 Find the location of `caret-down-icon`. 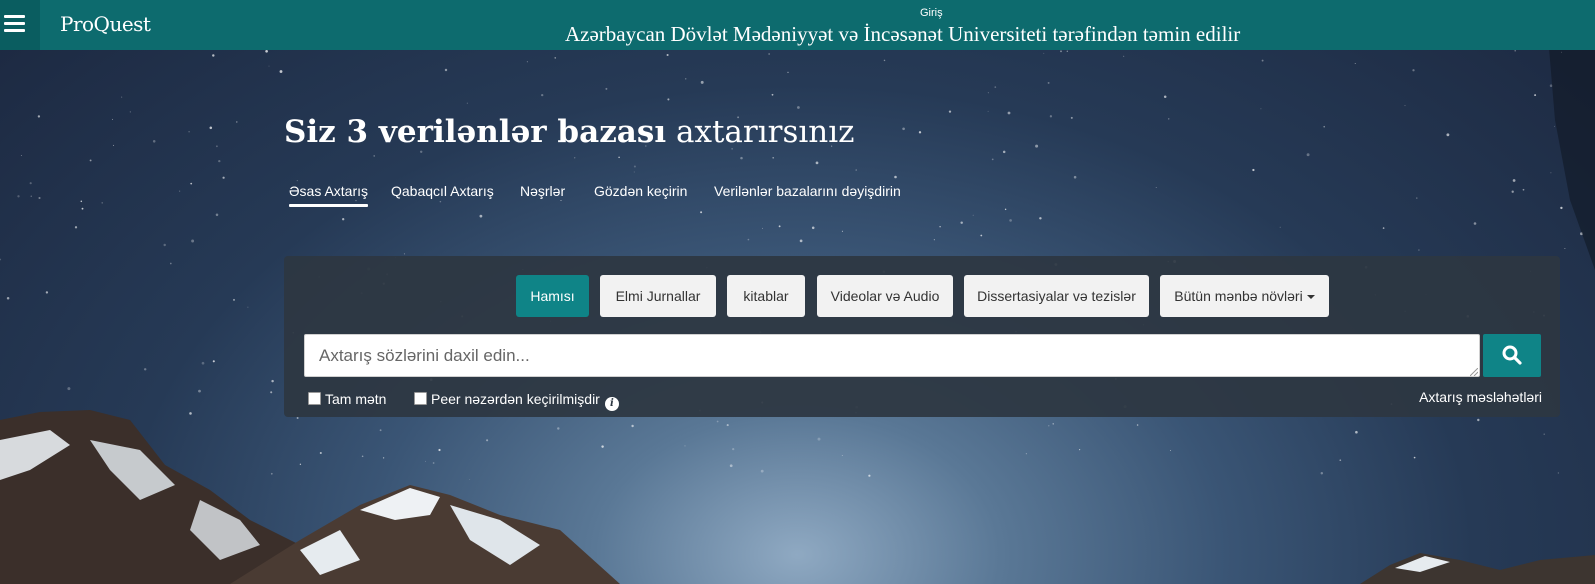

caret-down-icon is located at coordinates (1310, 297).